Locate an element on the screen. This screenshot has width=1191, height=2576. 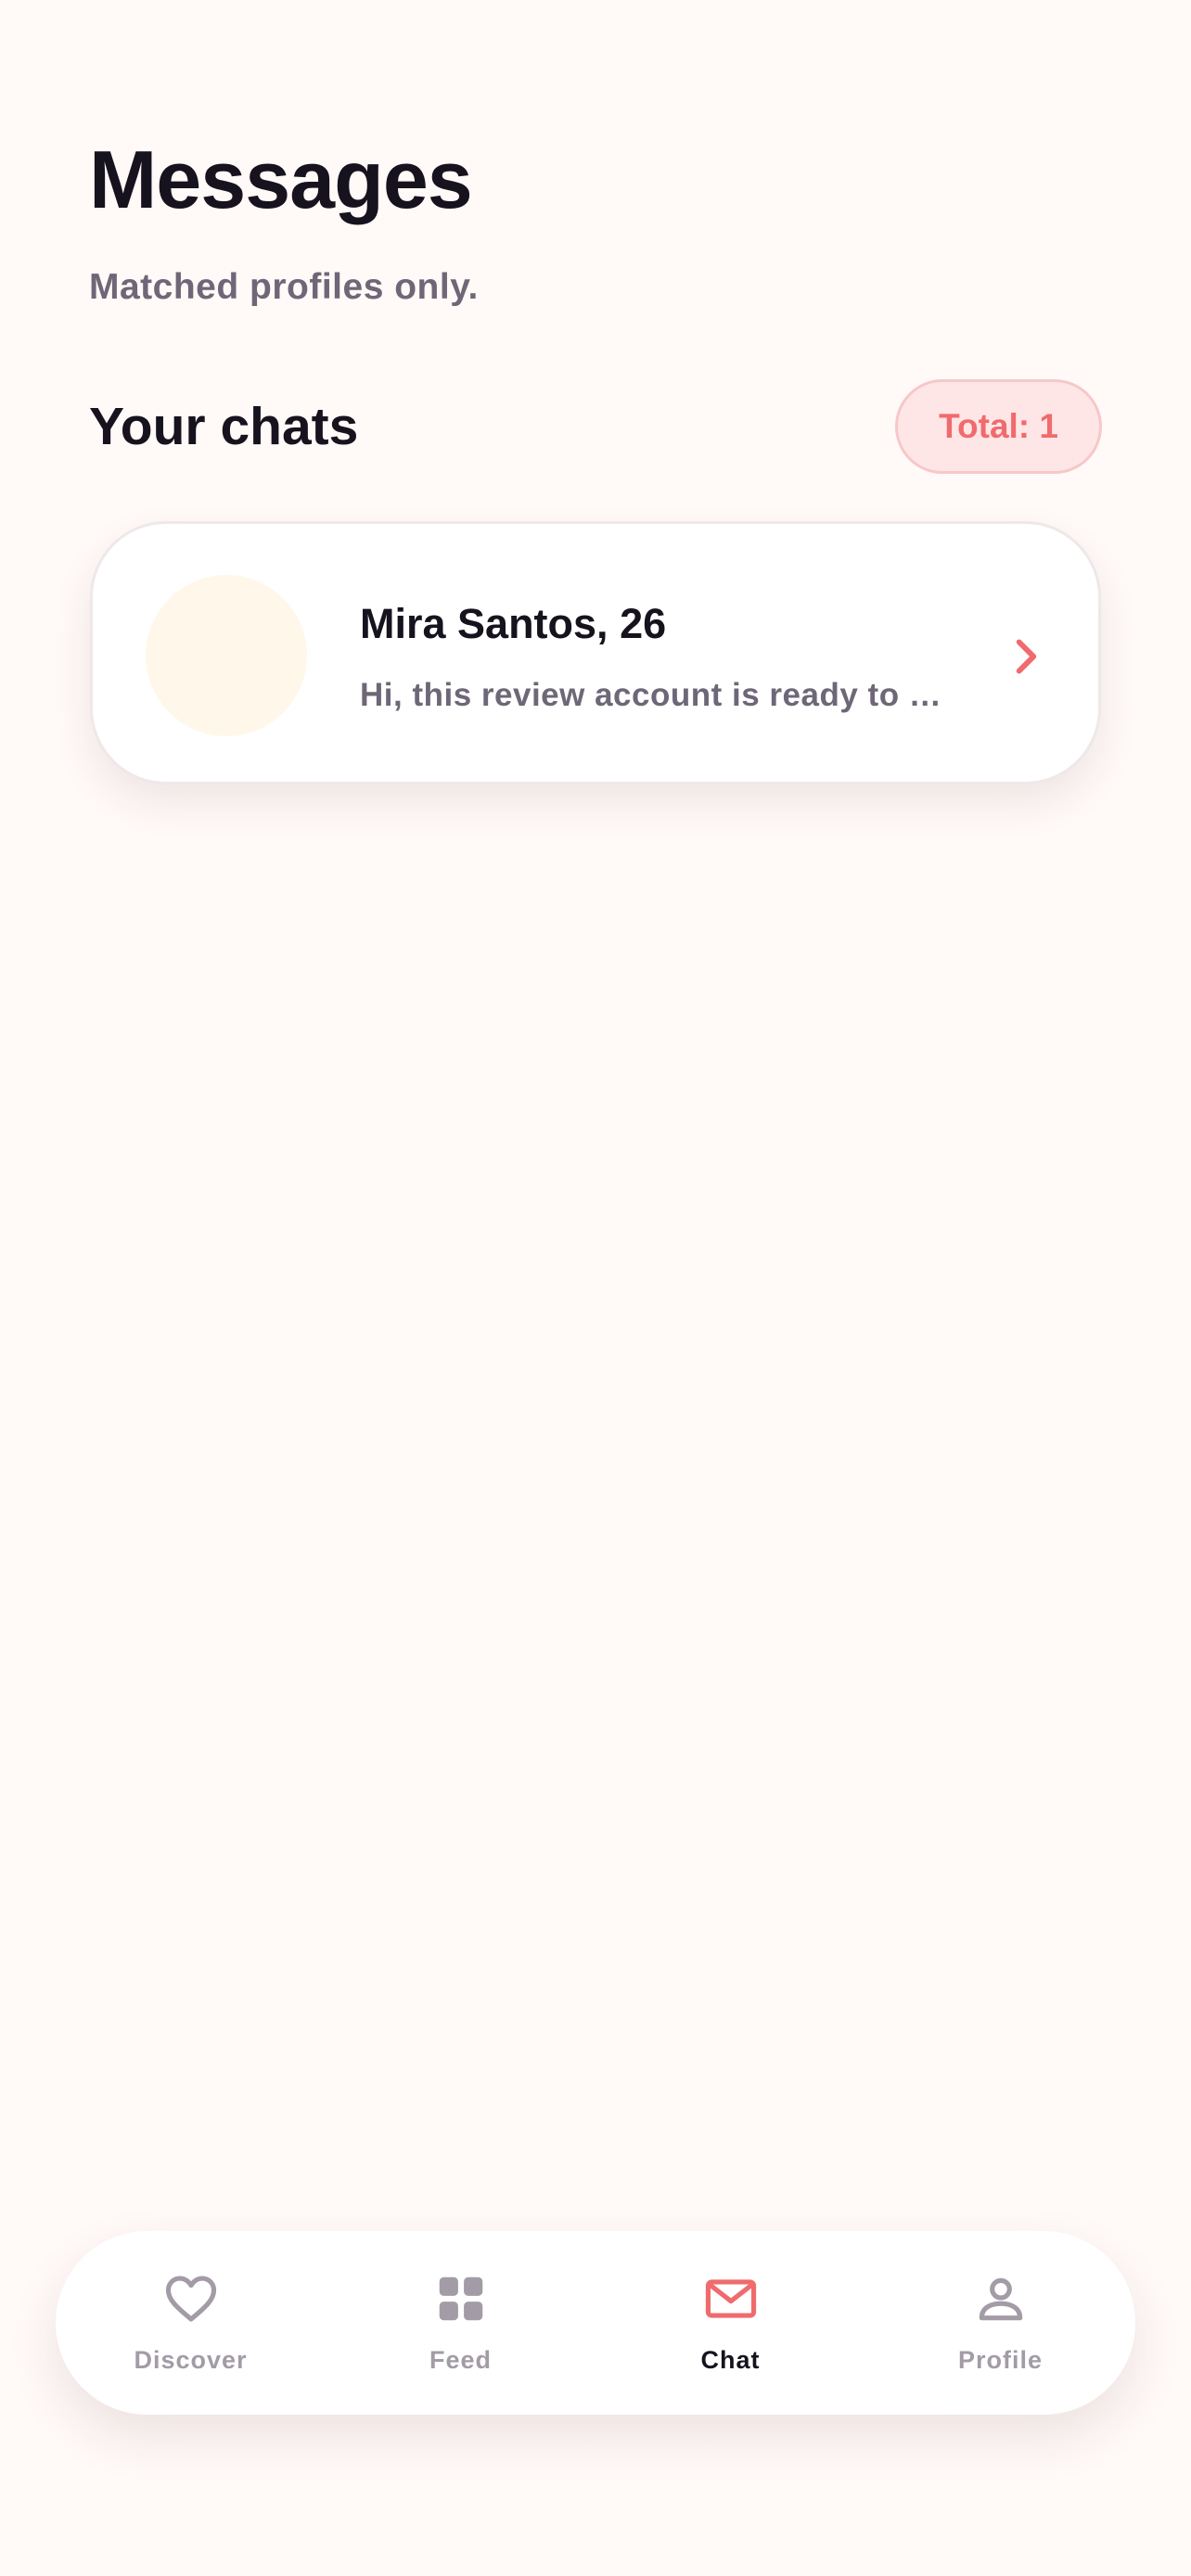
user-icon is located at coordinates (1000, 2299).